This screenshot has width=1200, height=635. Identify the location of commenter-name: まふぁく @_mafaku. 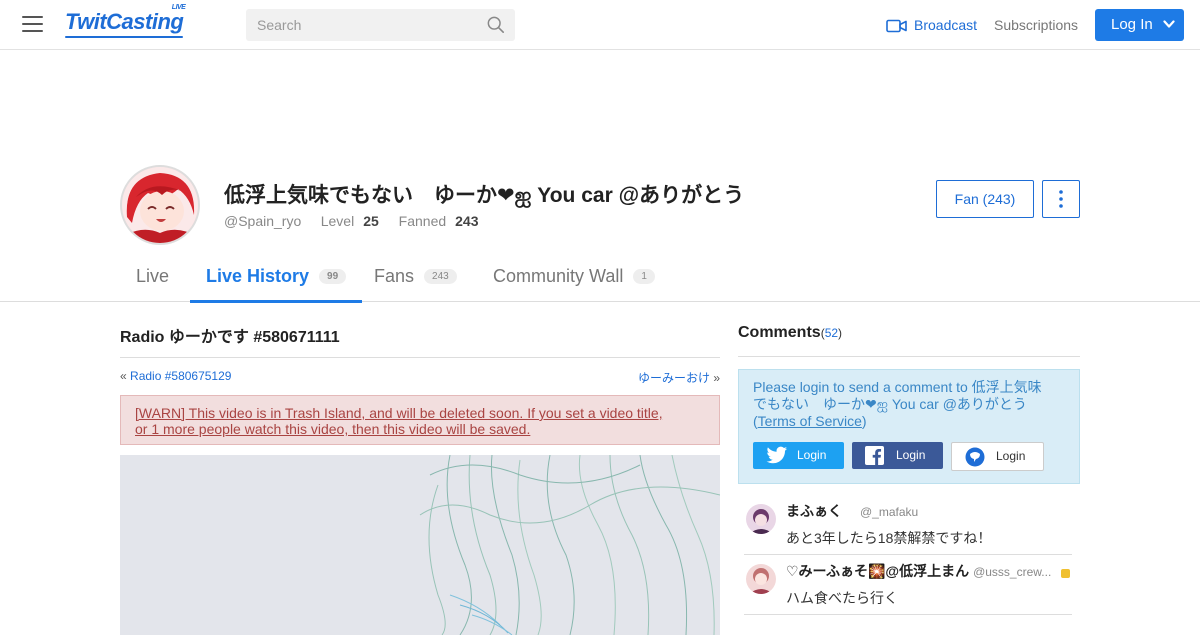
(852, 511).